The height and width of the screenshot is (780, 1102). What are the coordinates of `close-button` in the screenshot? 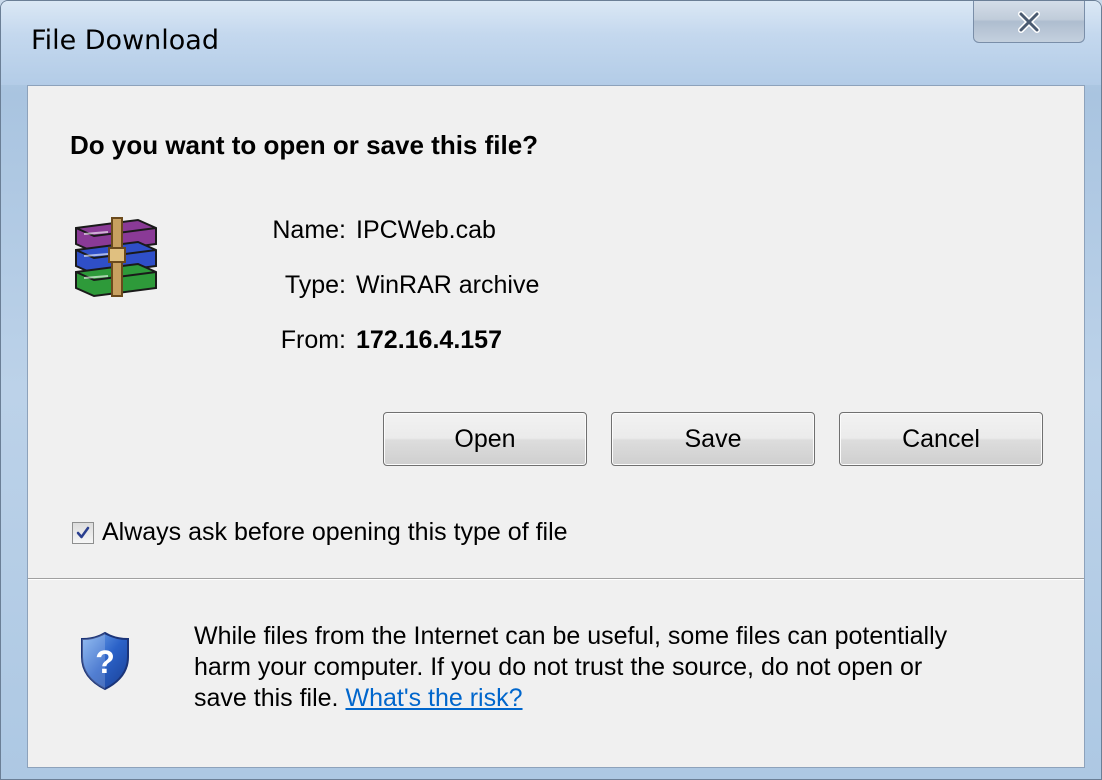 It's located at (1029, 22).